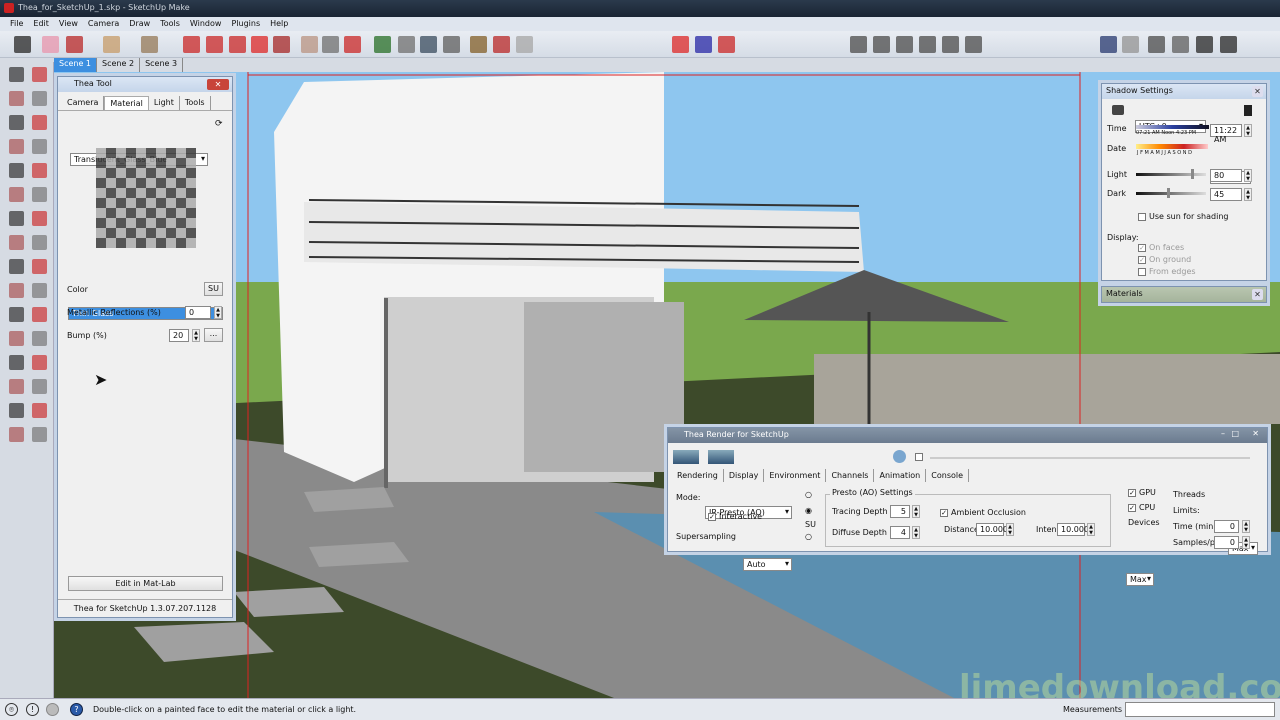  I want to click on inten-spinner: ▲ ▼, so click(1091, 529).